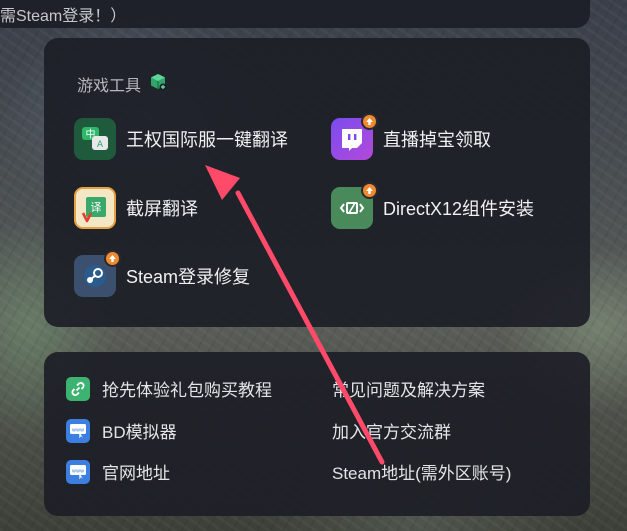  I want to click on section-header: 游戏工具, so click(122, 84).